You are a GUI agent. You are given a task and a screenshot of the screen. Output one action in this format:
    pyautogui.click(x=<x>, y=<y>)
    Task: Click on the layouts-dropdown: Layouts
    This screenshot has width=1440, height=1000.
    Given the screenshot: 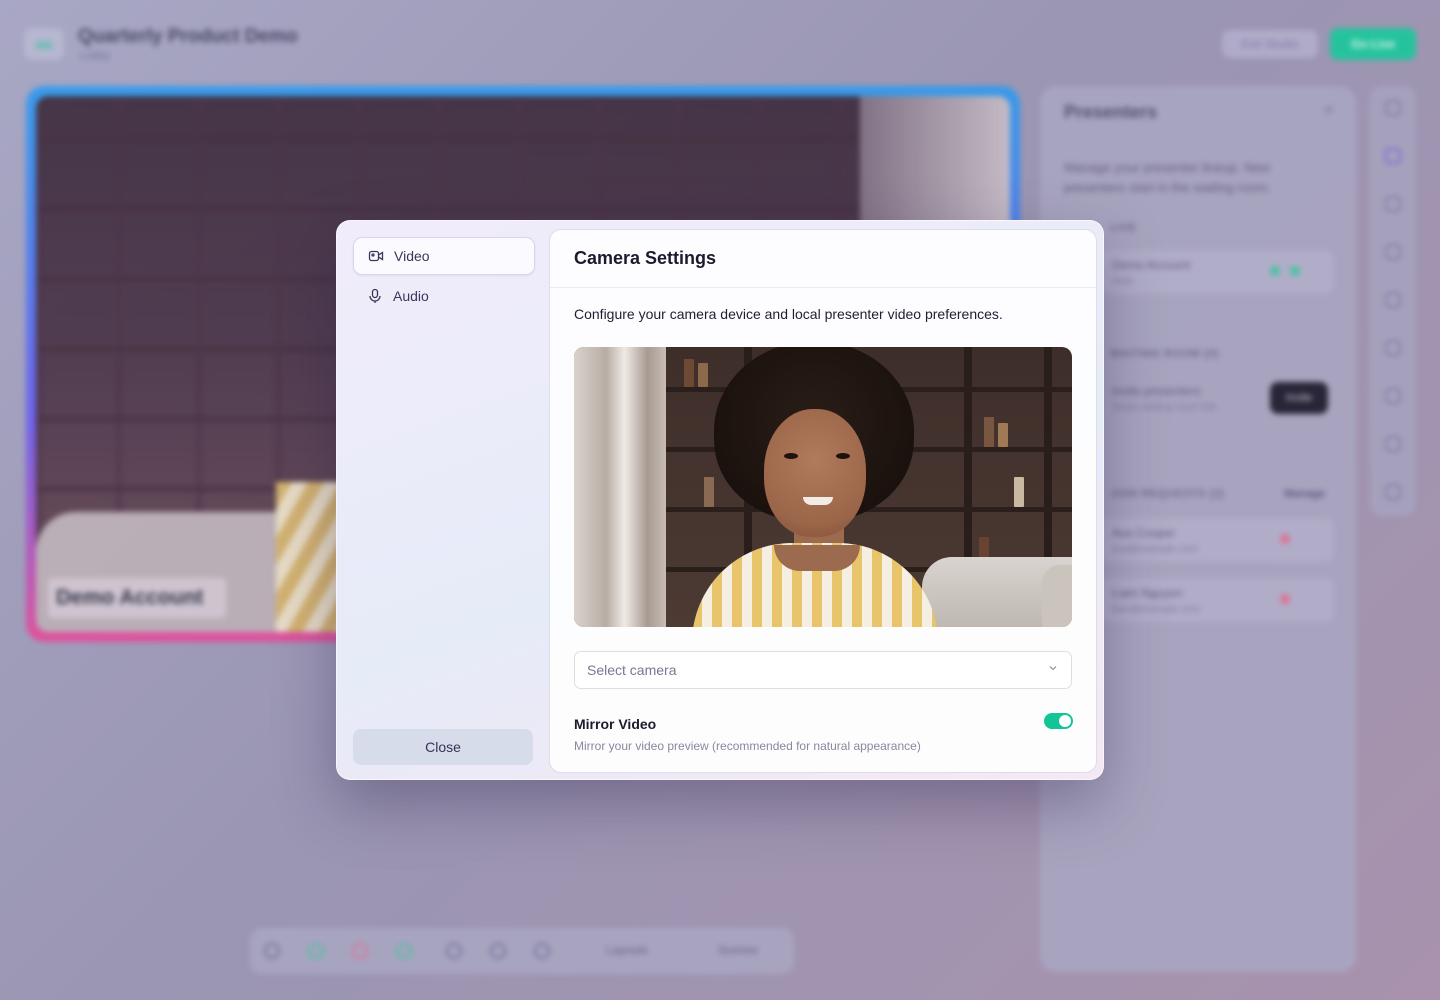 What is the action you would take?
    pyautogui.click(x=627, y=950)
    